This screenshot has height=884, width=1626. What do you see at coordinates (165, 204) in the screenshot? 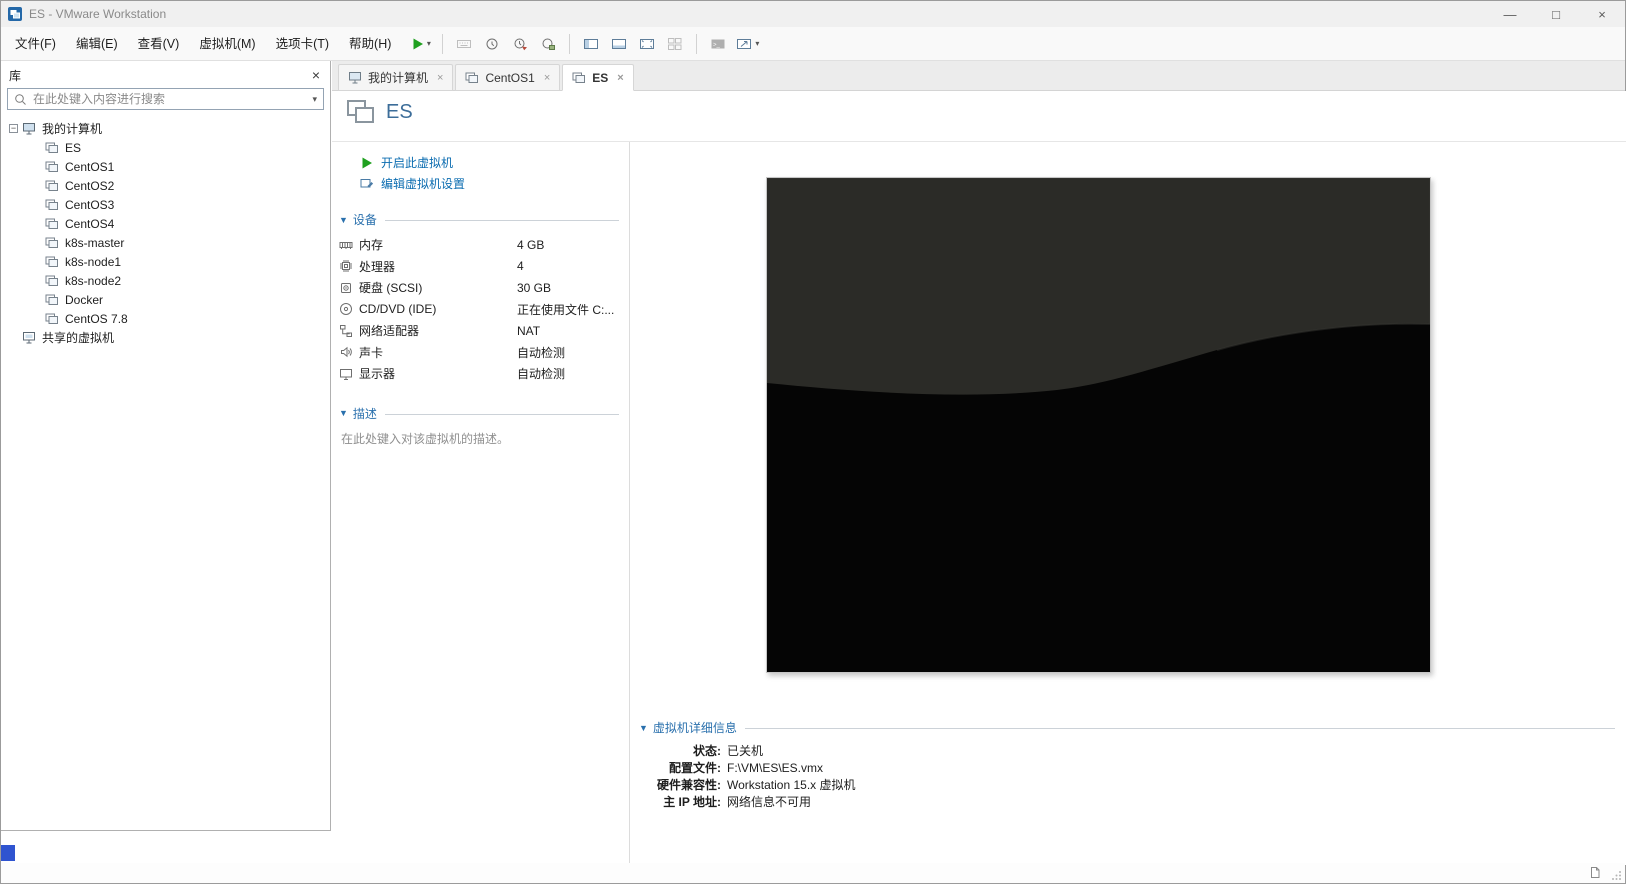
I see `tree-node-centos3: CentOS3` at bounding box center [165, 204].